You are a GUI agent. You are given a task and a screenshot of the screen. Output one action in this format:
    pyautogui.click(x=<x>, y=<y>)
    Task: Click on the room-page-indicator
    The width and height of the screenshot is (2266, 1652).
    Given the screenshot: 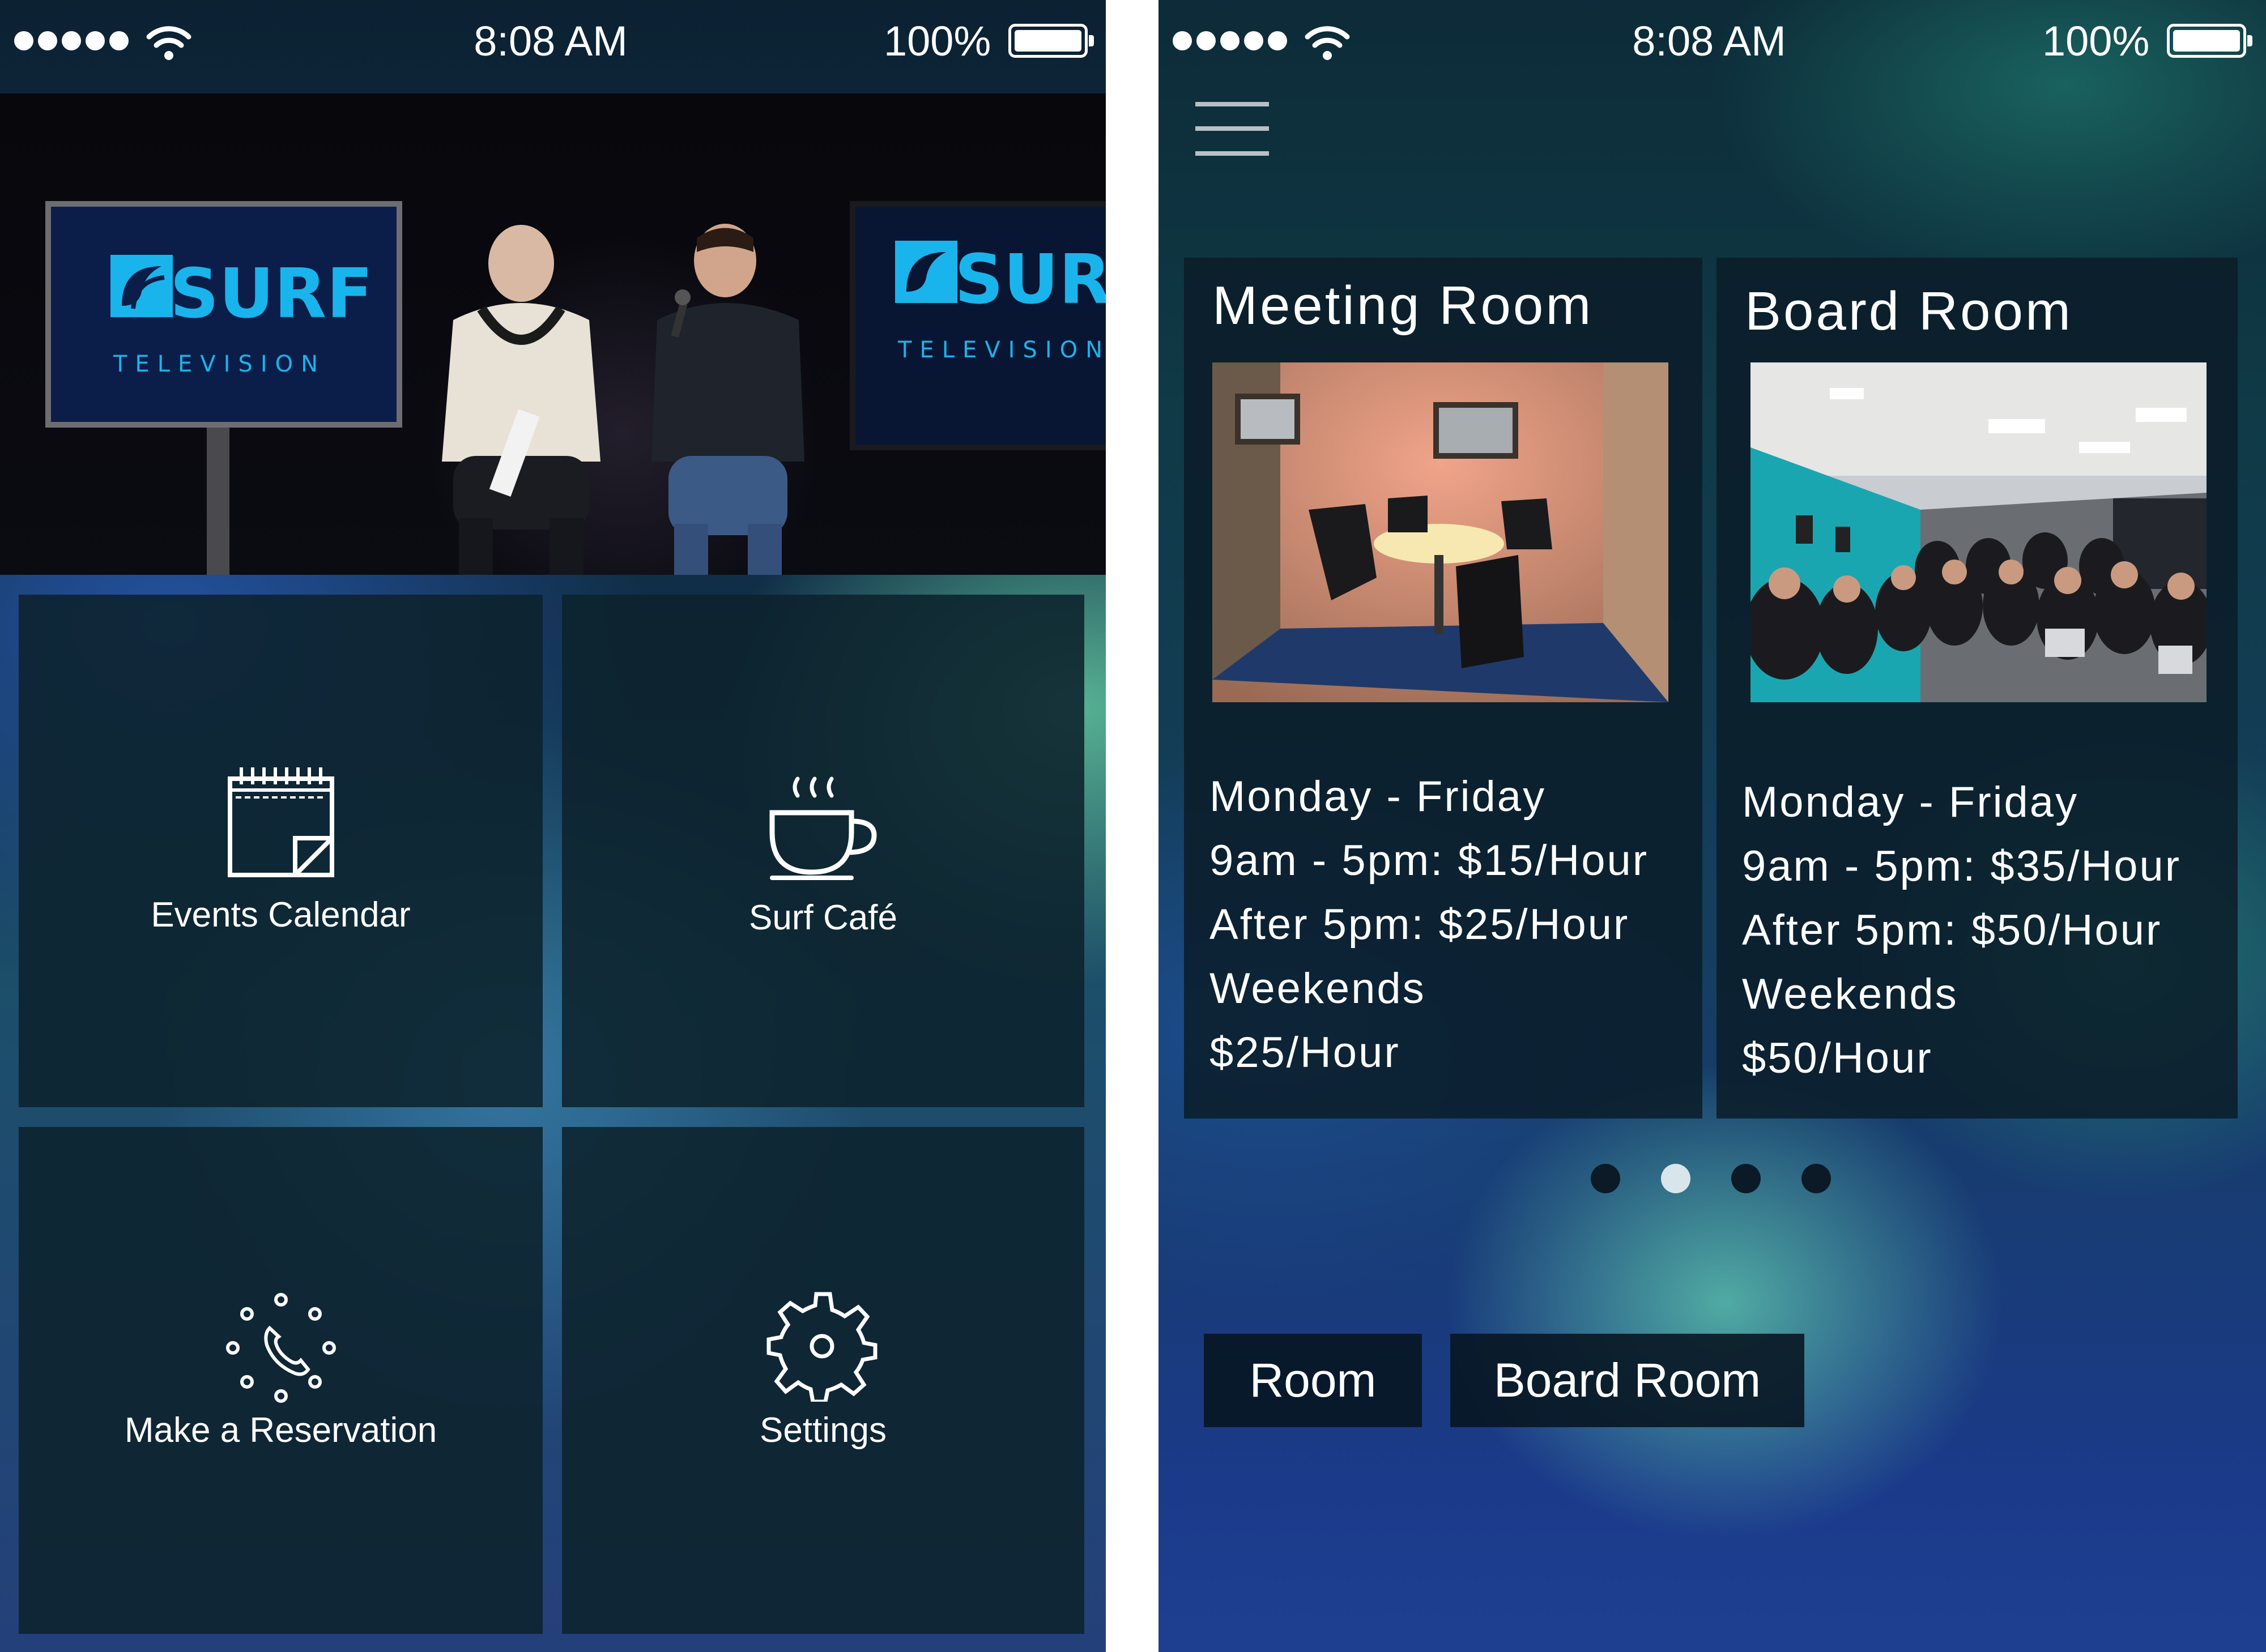 What is the action you would take?
    pyautogui.click(x=1711, y=1179)
    